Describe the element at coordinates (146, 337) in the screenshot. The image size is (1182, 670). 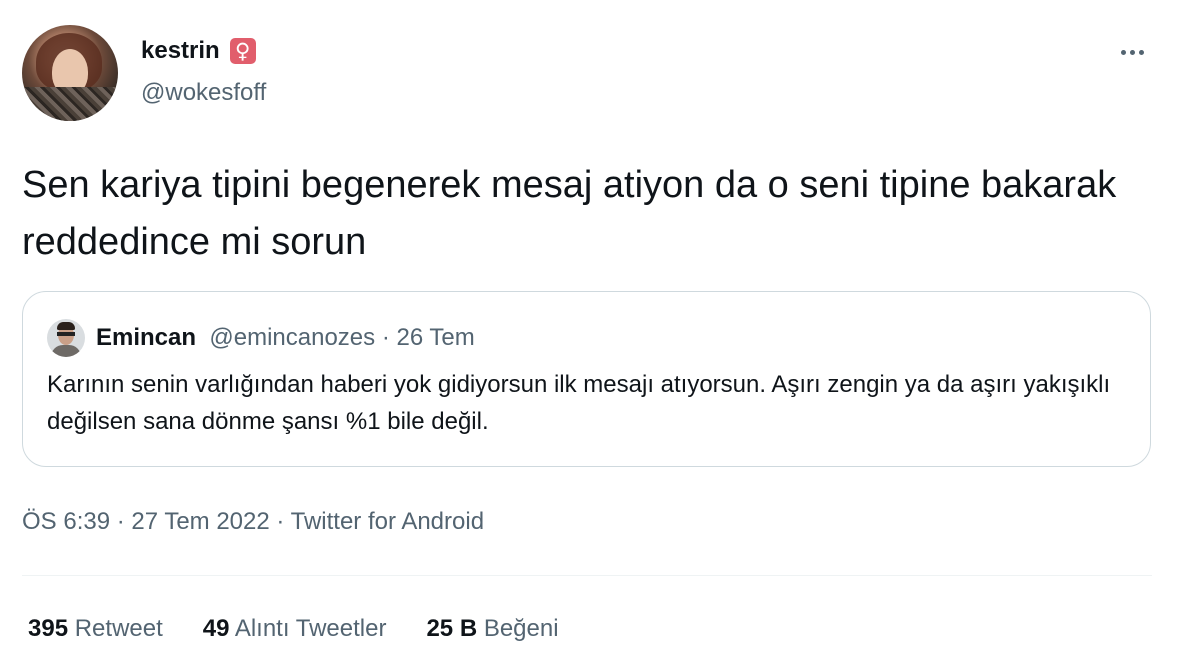
I see `quote-author-name: Emincan` at that location.